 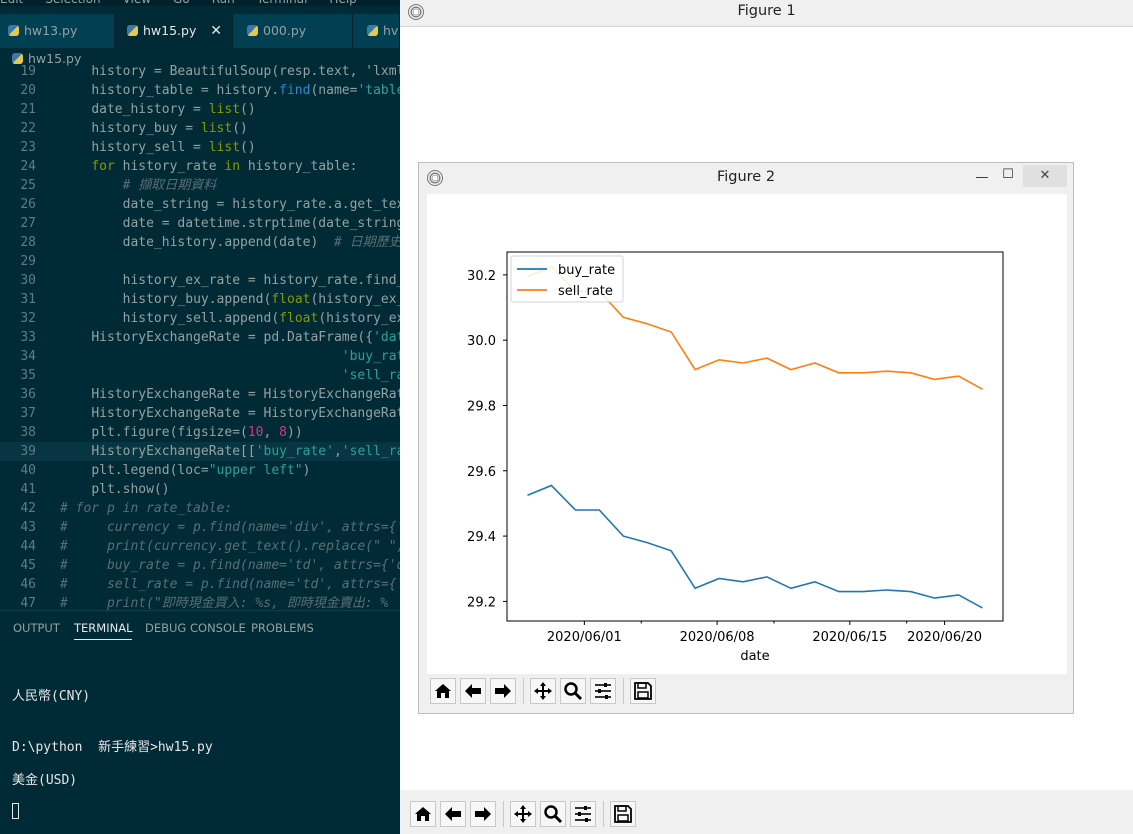 I want to click on tab-hw-truncated: hv, so click(x=376, y=31).